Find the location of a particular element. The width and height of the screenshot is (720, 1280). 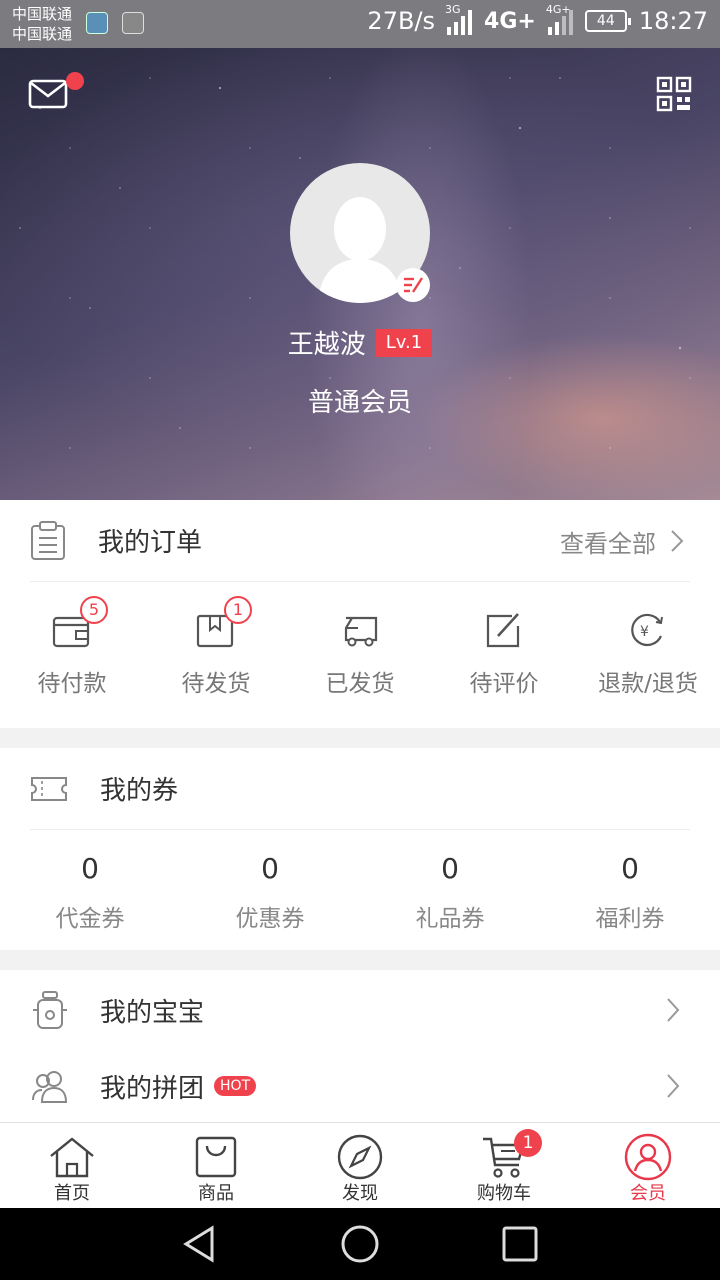

qr-code-icon is located at coordinates (674, 94).